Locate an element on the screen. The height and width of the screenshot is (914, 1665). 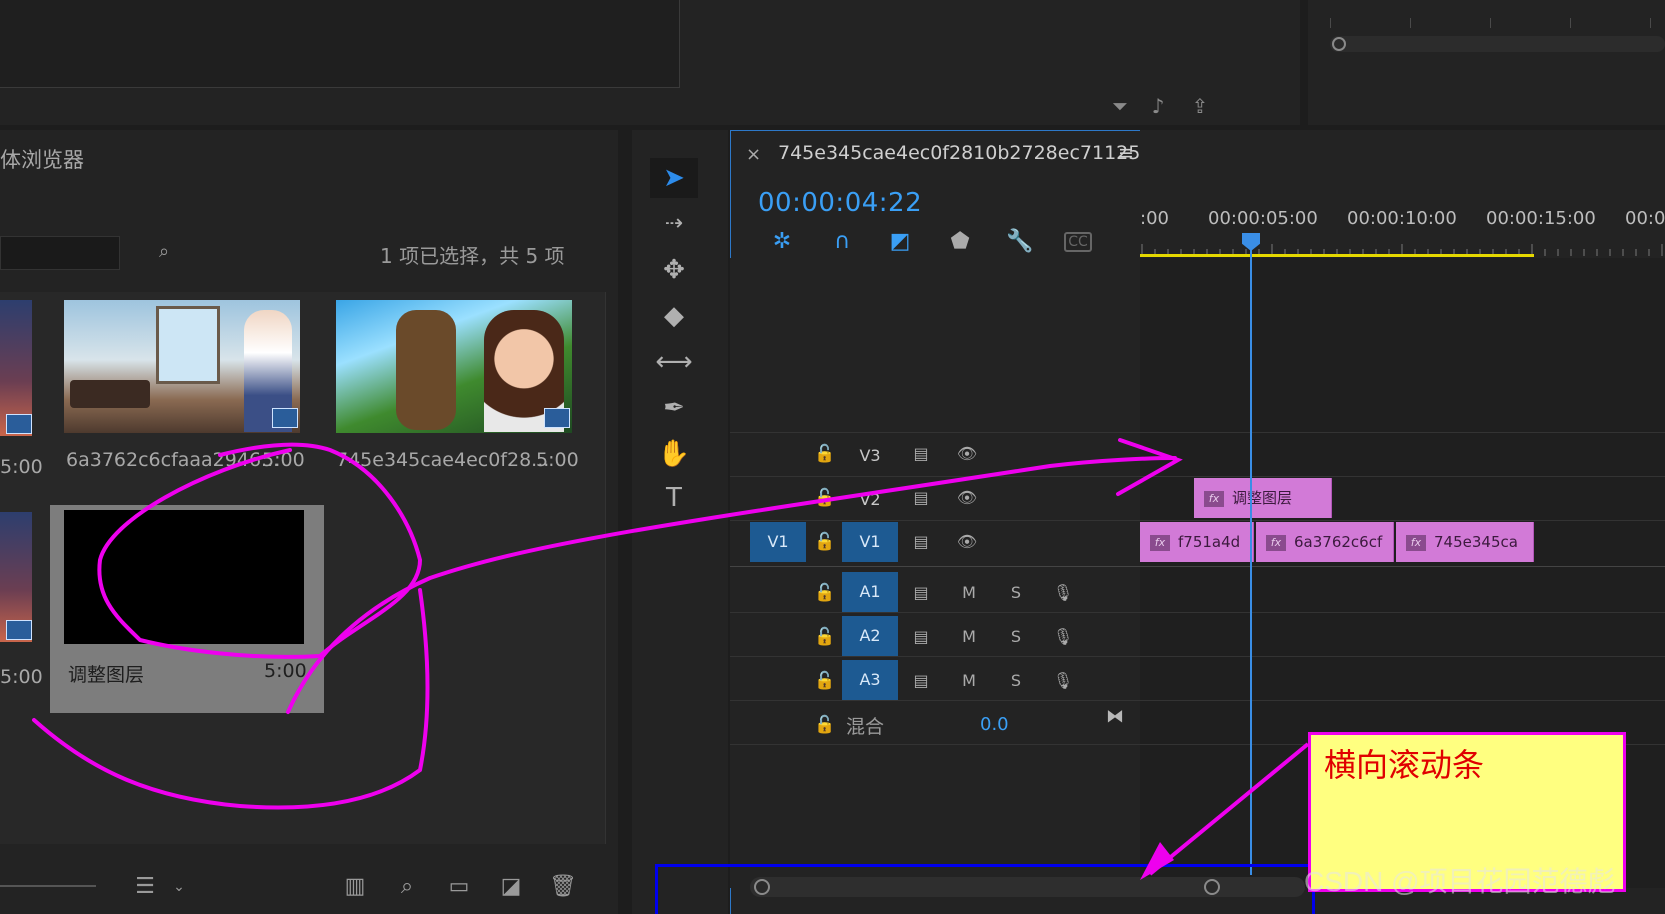
linked-selection-icon: ◩ is located at coordinates (900, 242).